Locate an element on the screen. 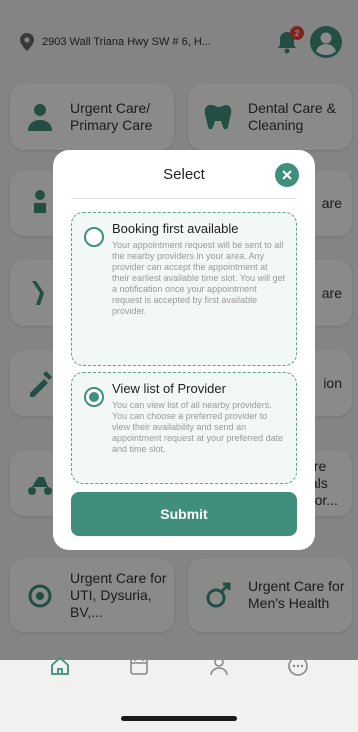 Image resolution: width=358 pixels, height=732 pixels. close-button is located at coordinates (287, 175).